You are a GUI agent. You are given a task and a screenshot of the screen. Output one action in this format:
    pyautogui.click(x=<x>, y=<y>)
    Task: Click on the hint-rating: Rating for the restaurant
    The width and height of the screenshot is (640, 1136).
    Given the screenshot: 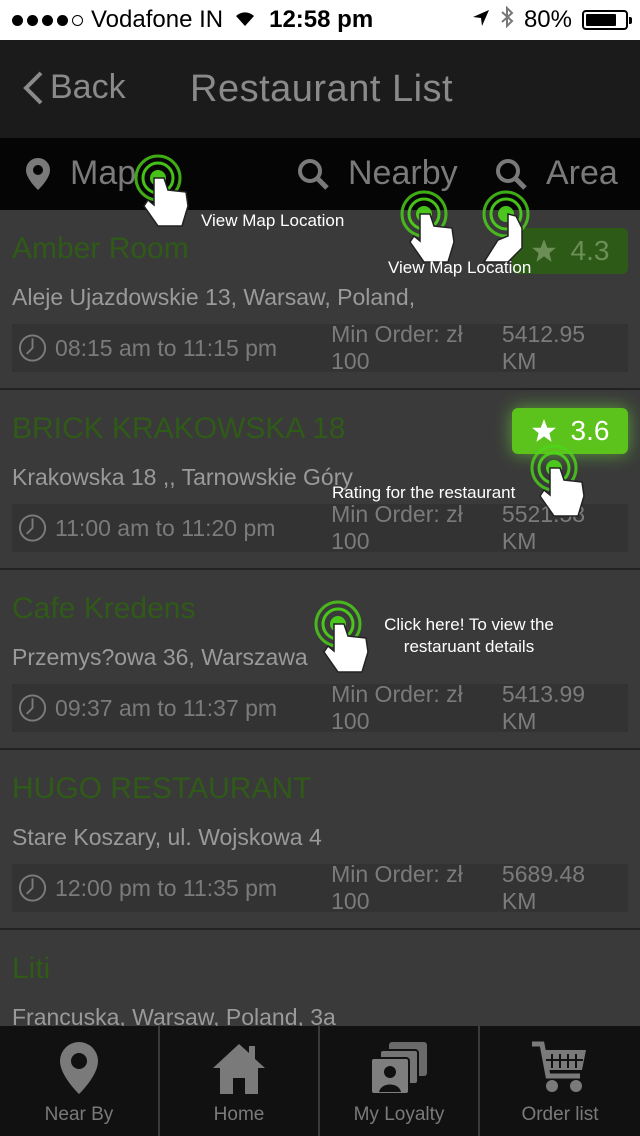 What is the action you would take?
    pyautogui.click(x=424, y=492)
    